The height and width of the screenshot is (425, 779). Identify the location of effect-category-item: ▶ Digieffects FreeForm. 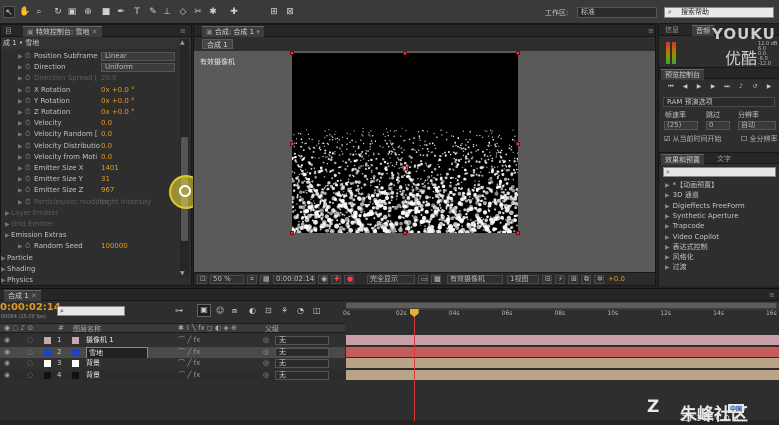
(705, 206).